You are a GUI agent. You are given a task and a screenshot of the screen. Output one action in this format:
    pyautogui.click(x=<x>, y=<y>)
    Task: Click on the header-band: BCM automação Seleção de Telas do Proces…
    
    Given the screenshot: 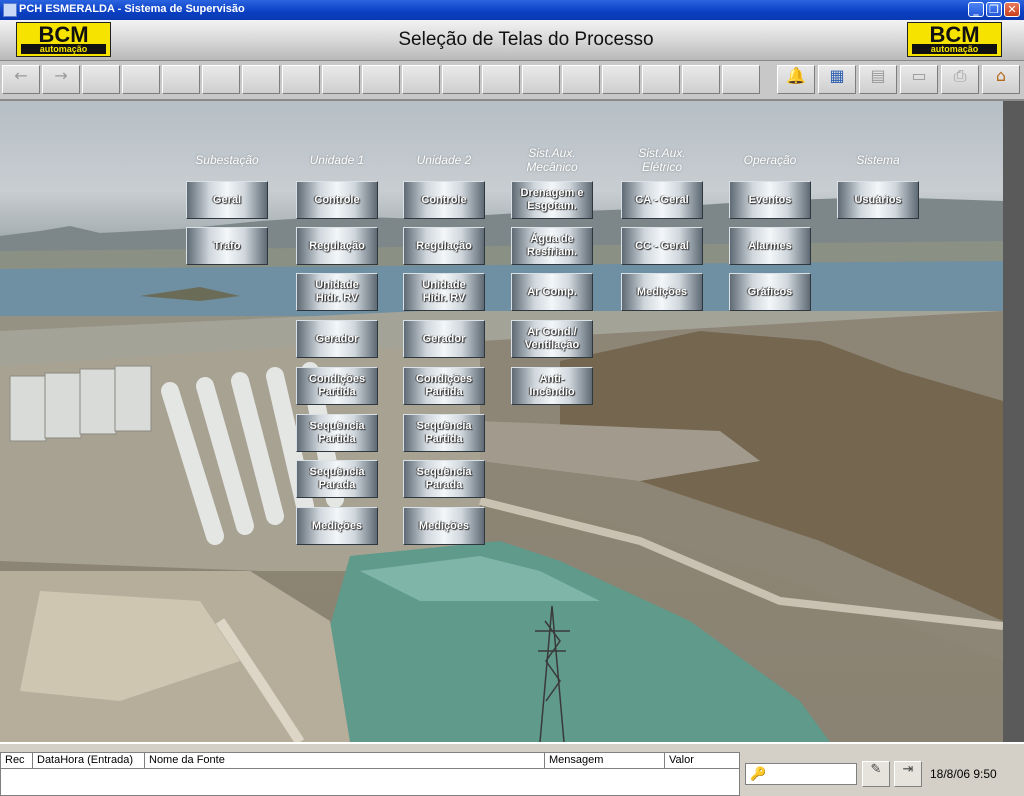 What is the action you would take?
    pyautogui.click(x=512, y=40)
    